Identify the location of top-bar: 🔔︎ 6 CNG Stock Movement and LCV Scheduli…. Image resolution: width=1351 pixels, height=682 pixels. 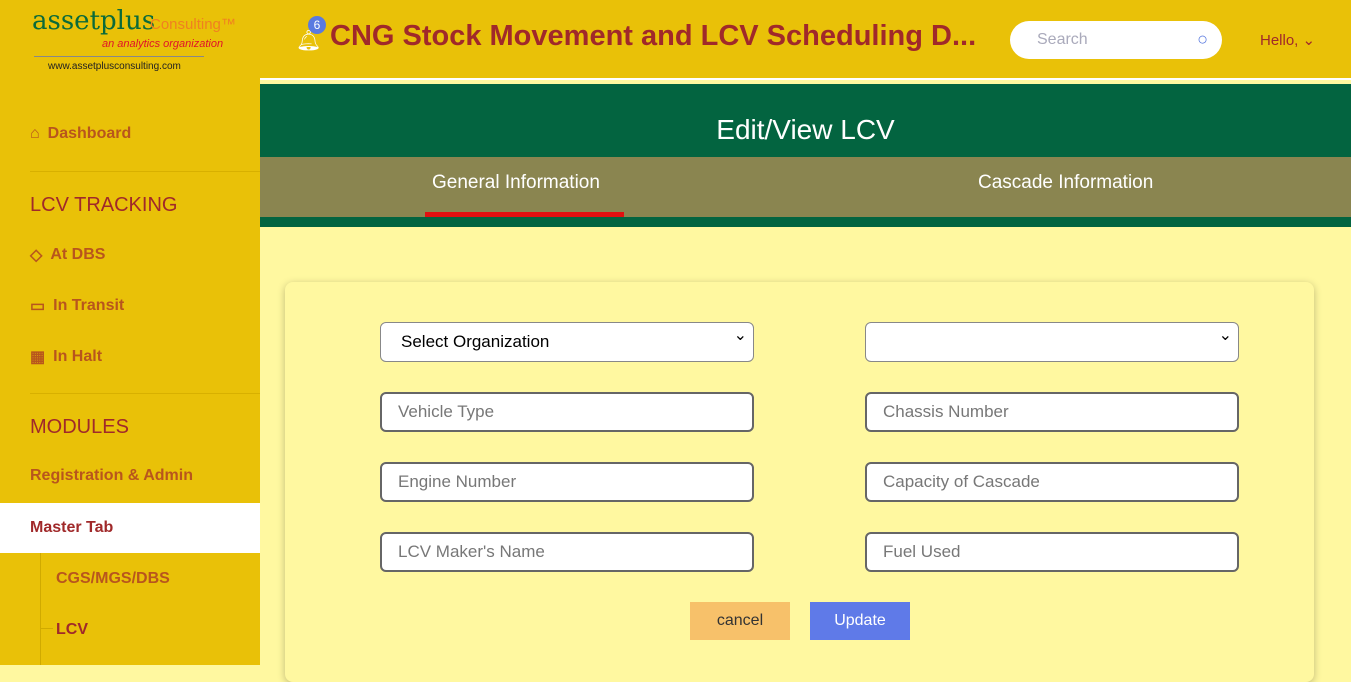
(805, 40).